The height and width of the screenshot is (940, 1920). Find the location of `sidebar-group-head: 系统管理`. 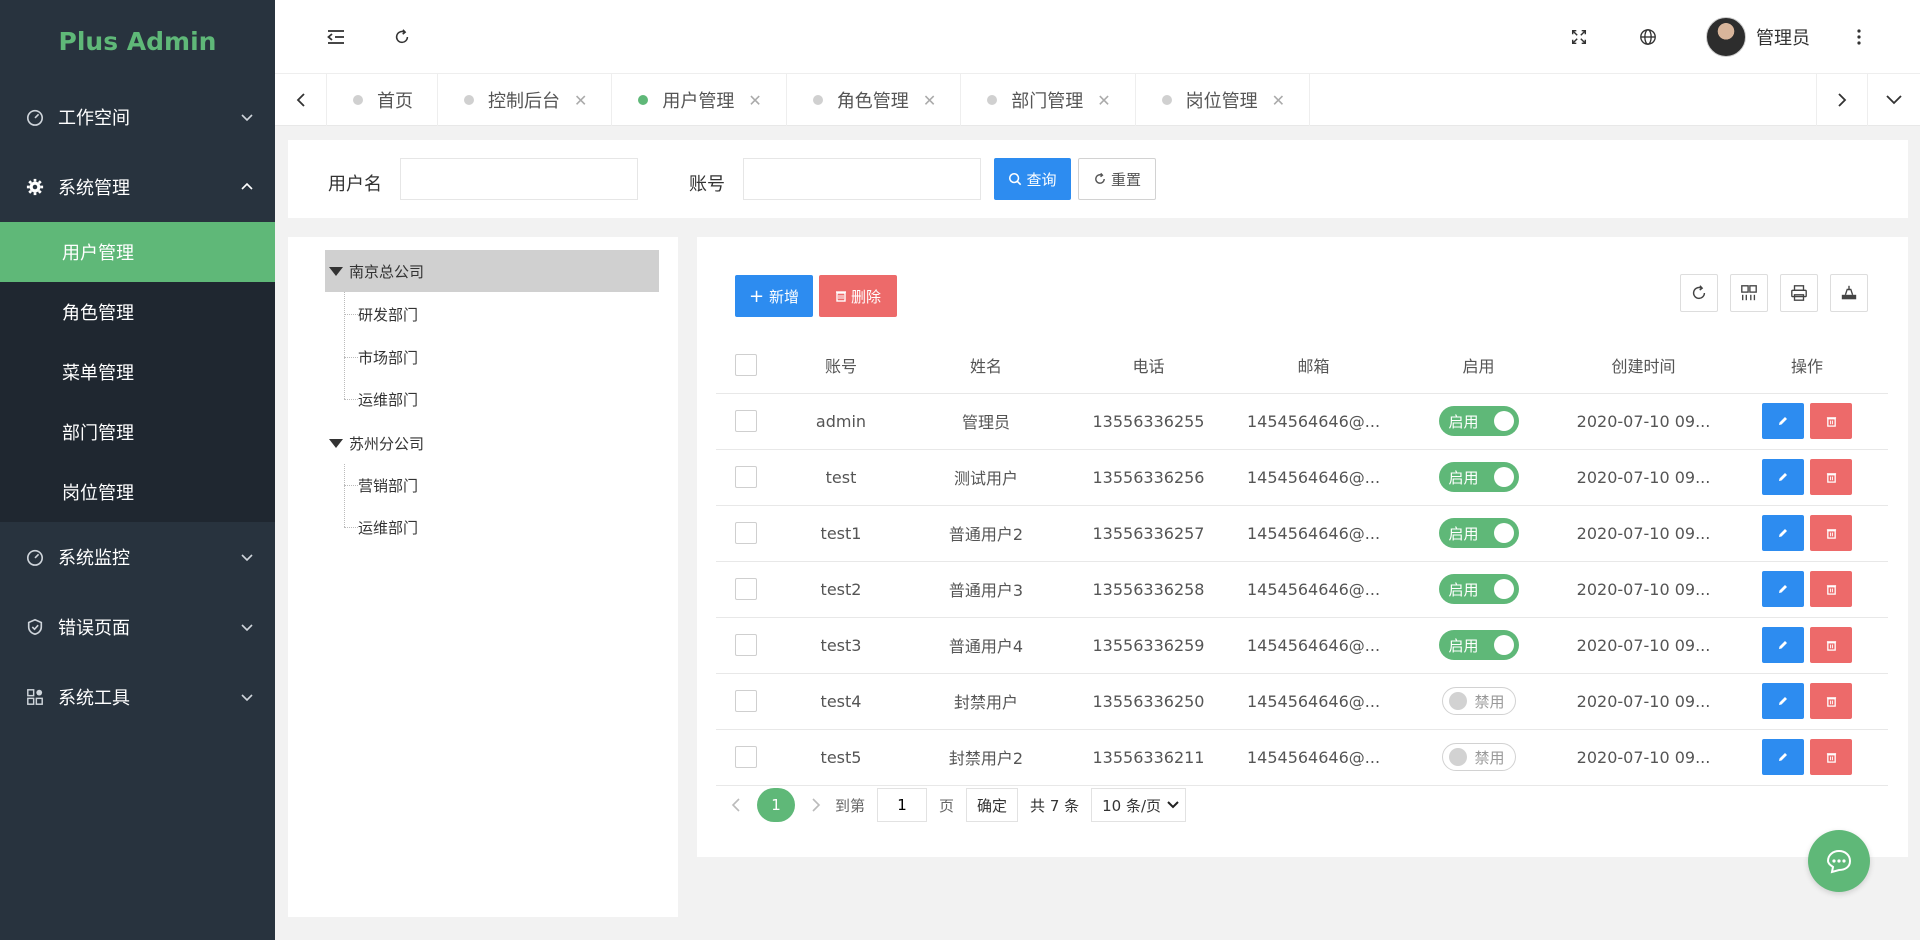

sidebar-group-head: 系统管理 is located at coordinates (137, 187).